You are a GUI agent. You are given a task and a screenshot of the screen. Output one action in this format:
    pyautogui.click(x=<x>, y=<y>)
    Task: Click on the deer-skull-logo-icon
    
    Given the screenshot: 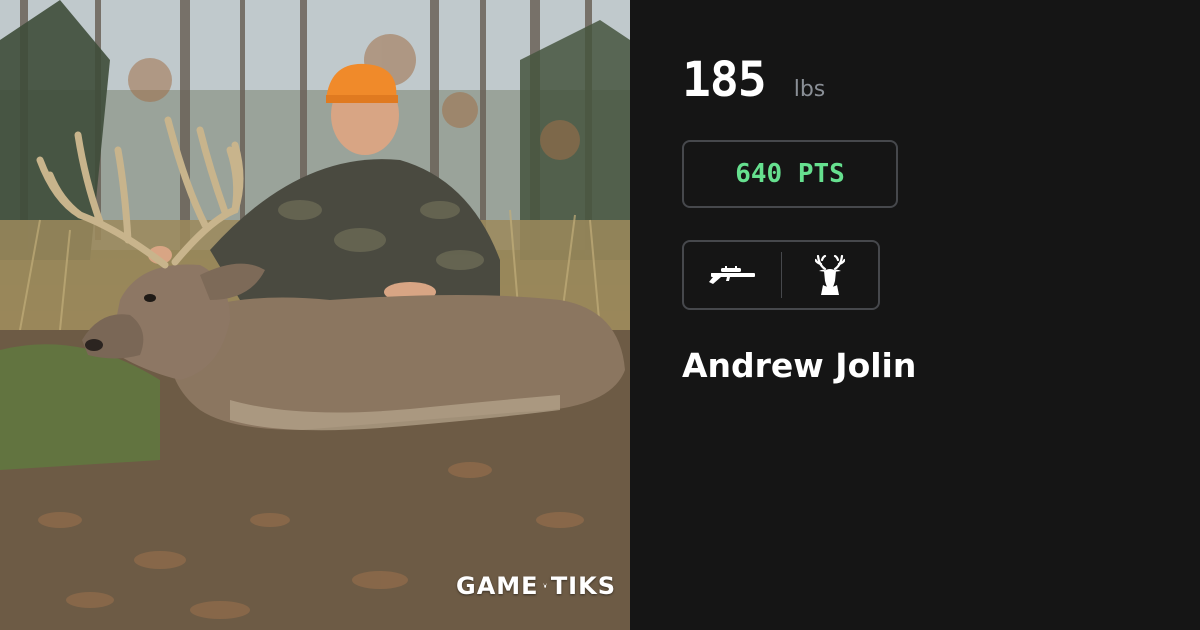 What is the action you would take?
    pyautogui.click(x=544, y=585)
    